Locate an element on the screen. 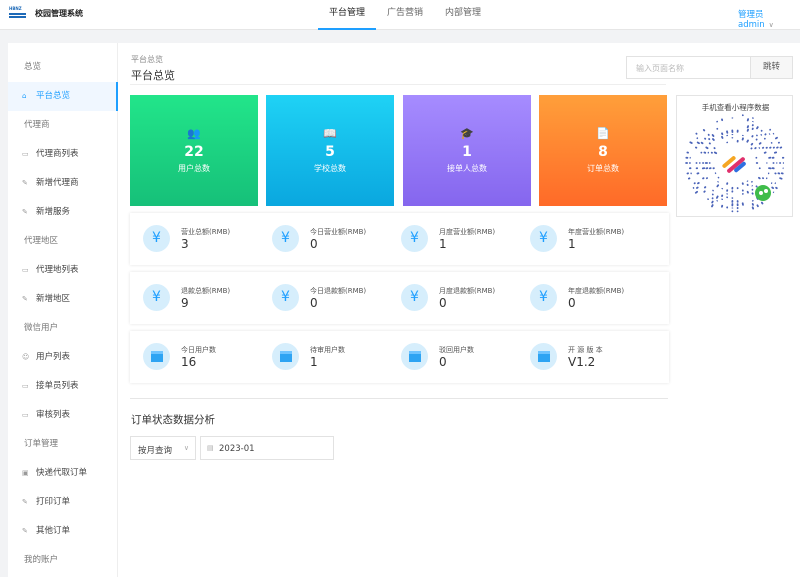 Image resolution: width=800 pixels, height=577 pixels. book-icon: 📖 is located at coordinates (330, 133).